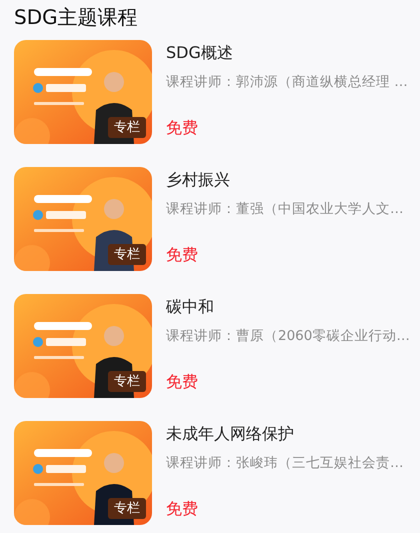 This screenshot has height=533, width=420. What do you see at coordinates (76, 17) in the screenshot?
I see `section-title: SDG主题课程` at bounding box center [76, 17].